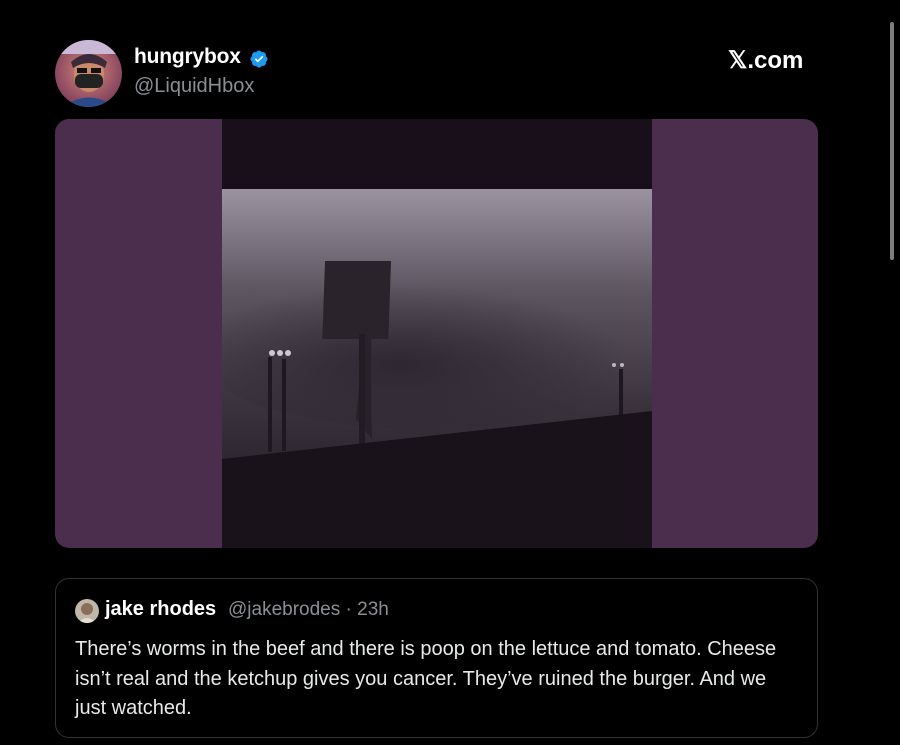 Image resolution: width=900 pixels, height=745 pixels. Describe the element at coordinates (765, 60) in the screenshot. I see `x-com-logo: 𝕏.com` at that location.